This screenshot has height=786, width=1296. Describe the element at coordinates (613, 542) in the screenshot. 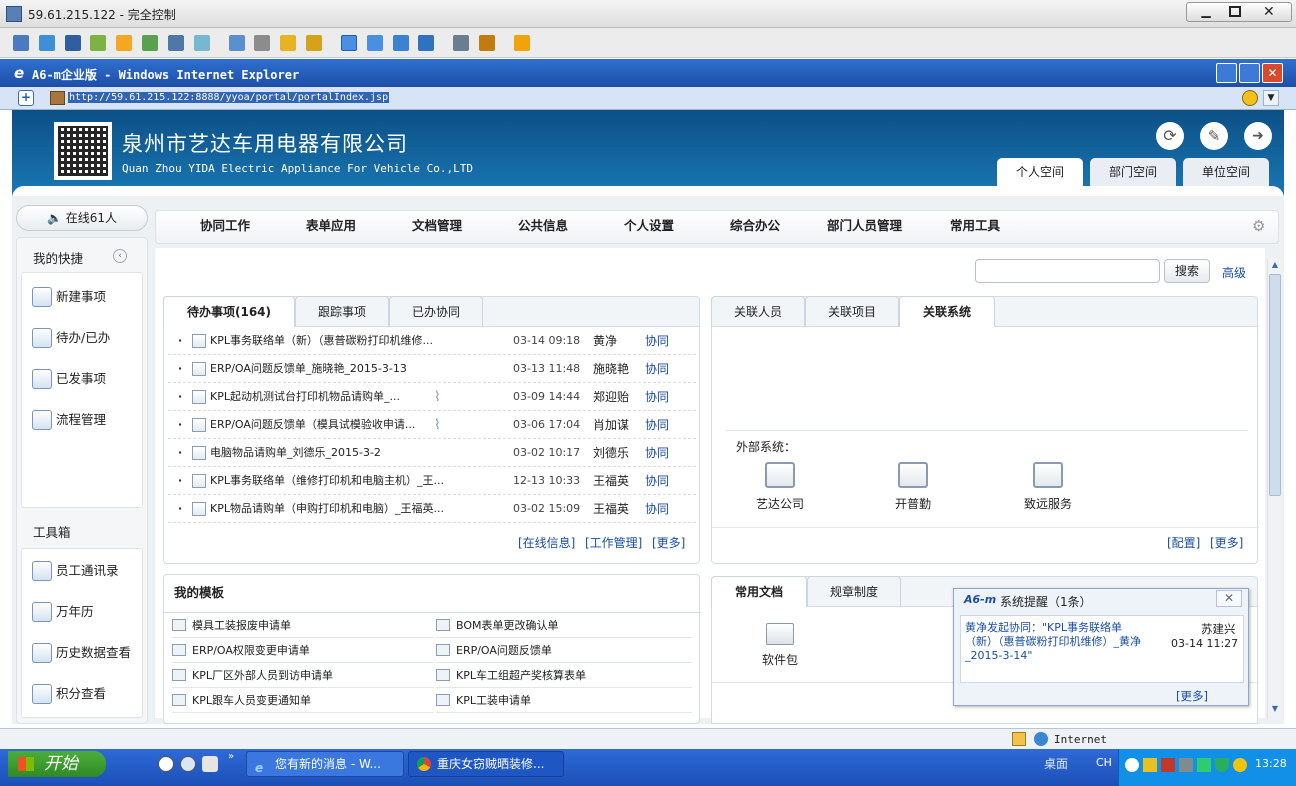

I see `footer-work-manage-link: [工作管理]` at that location.